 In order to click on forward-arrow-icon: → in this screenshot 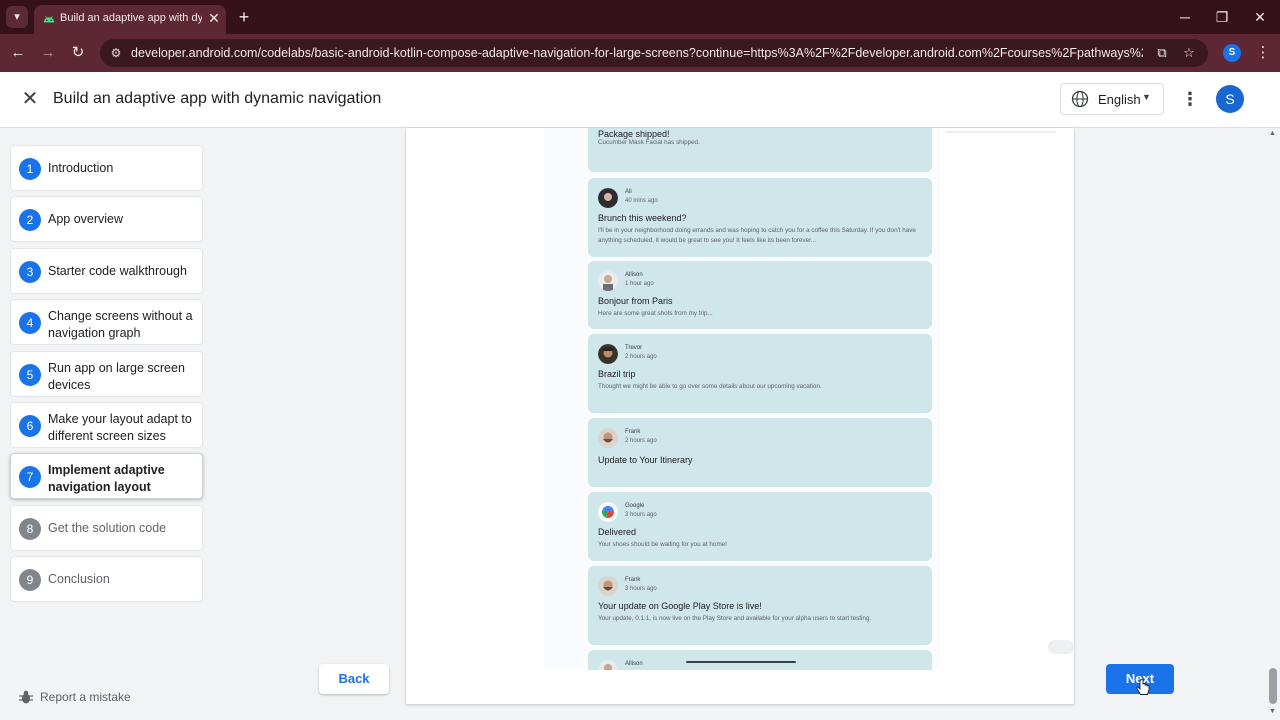, I will do `click(48, 53)`.